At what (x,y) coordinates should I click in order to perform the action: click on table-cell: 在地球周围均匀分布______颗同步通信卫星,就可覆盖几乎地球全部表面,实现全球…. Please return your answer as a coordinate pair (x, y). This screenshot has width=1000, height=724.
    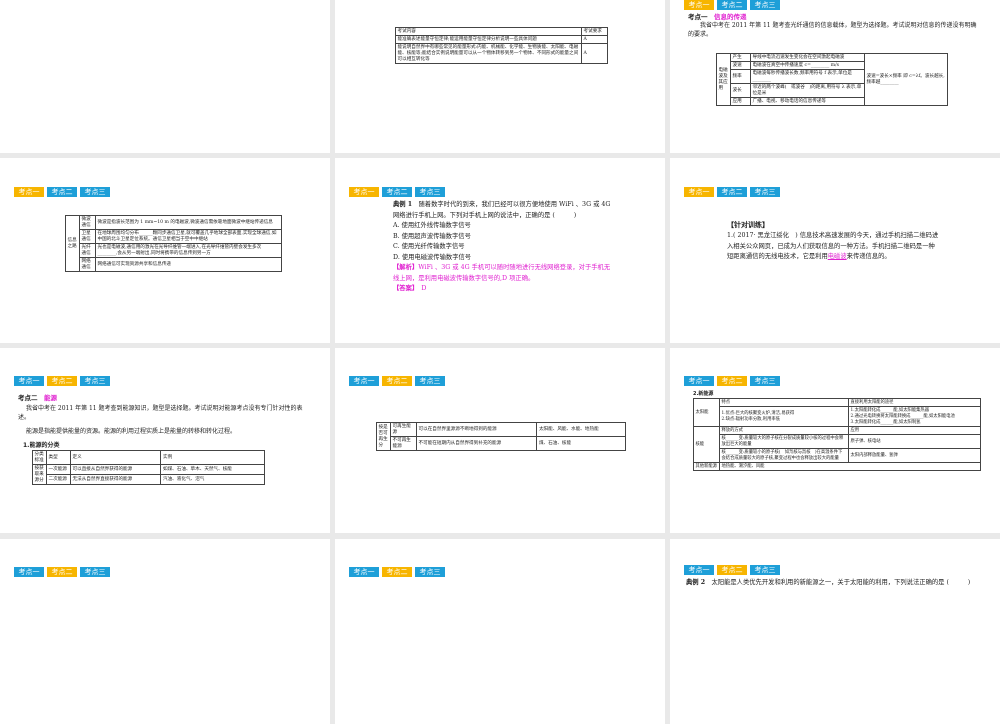
    Looking at the image, I should click on (188, 236).